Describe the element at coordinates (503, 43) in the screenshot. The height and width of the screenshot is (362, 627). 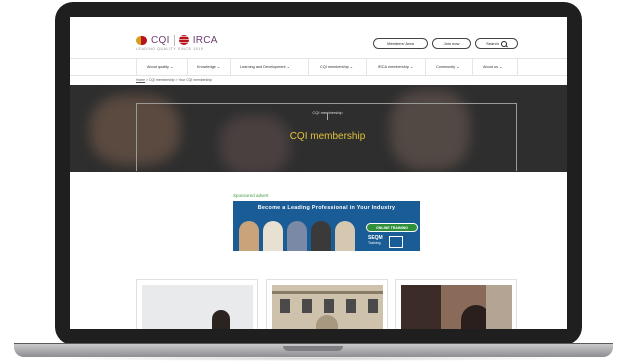
I see `search-icon` at that location.